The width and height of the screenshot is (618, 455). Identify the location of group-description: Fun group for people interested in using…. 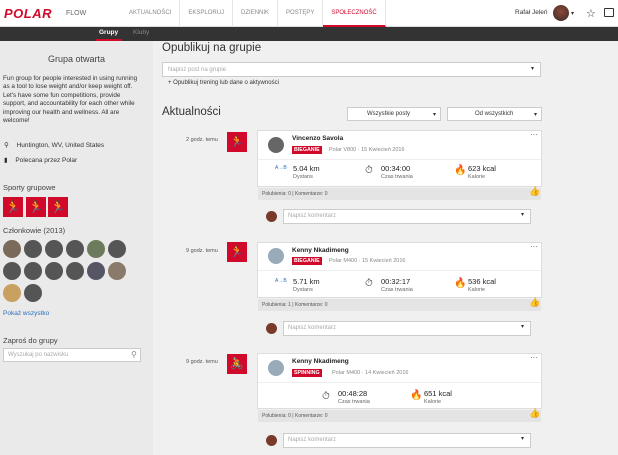
(70, 100).